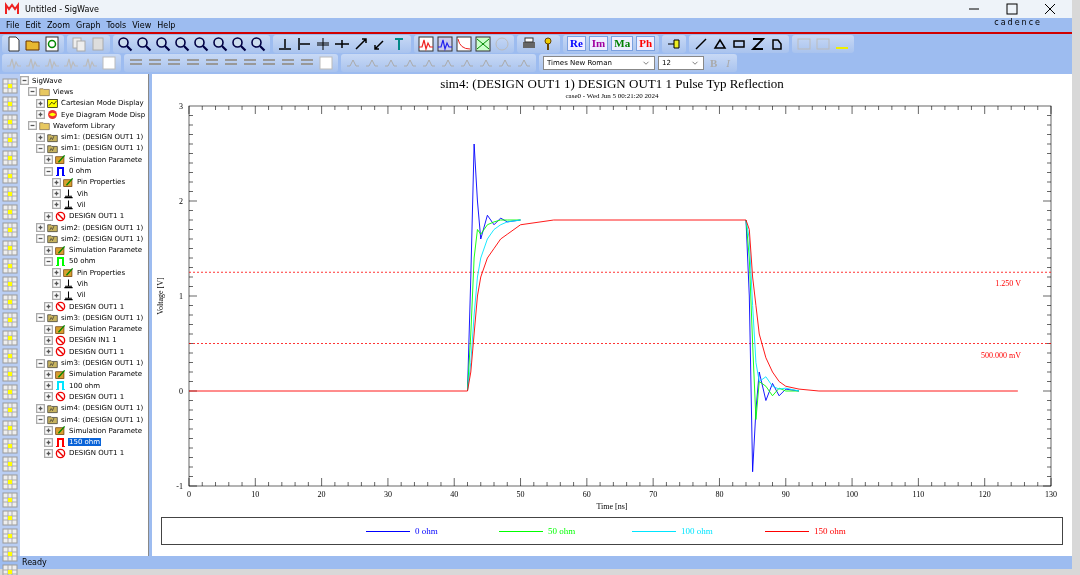  What do you see at coordinates (622, 43) in the screenshot?
I see `component-button: Ma` at bounding box center [622, 43].